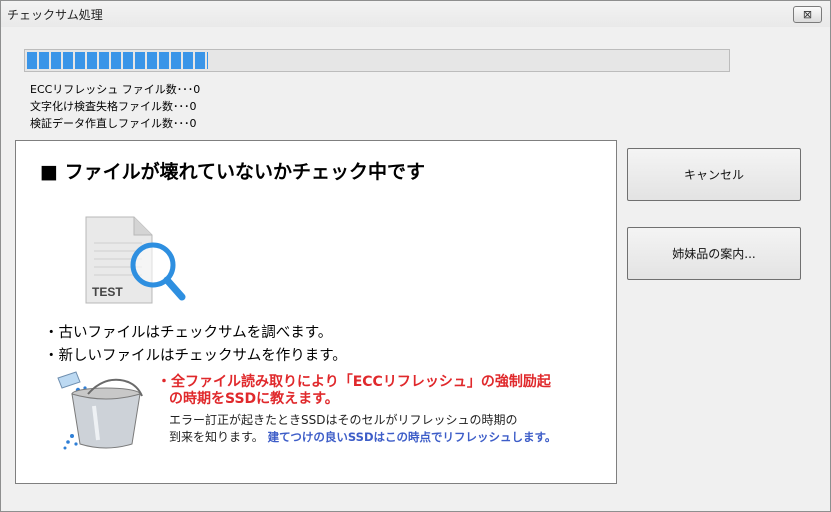  What do you see at coordinates (354, 382) in the screenshot?
I see `ecc-notice-line1: ・全ファイル読み取りにより「ECCリフレッシュ」の強制励起` at bounding box center [354, 382].